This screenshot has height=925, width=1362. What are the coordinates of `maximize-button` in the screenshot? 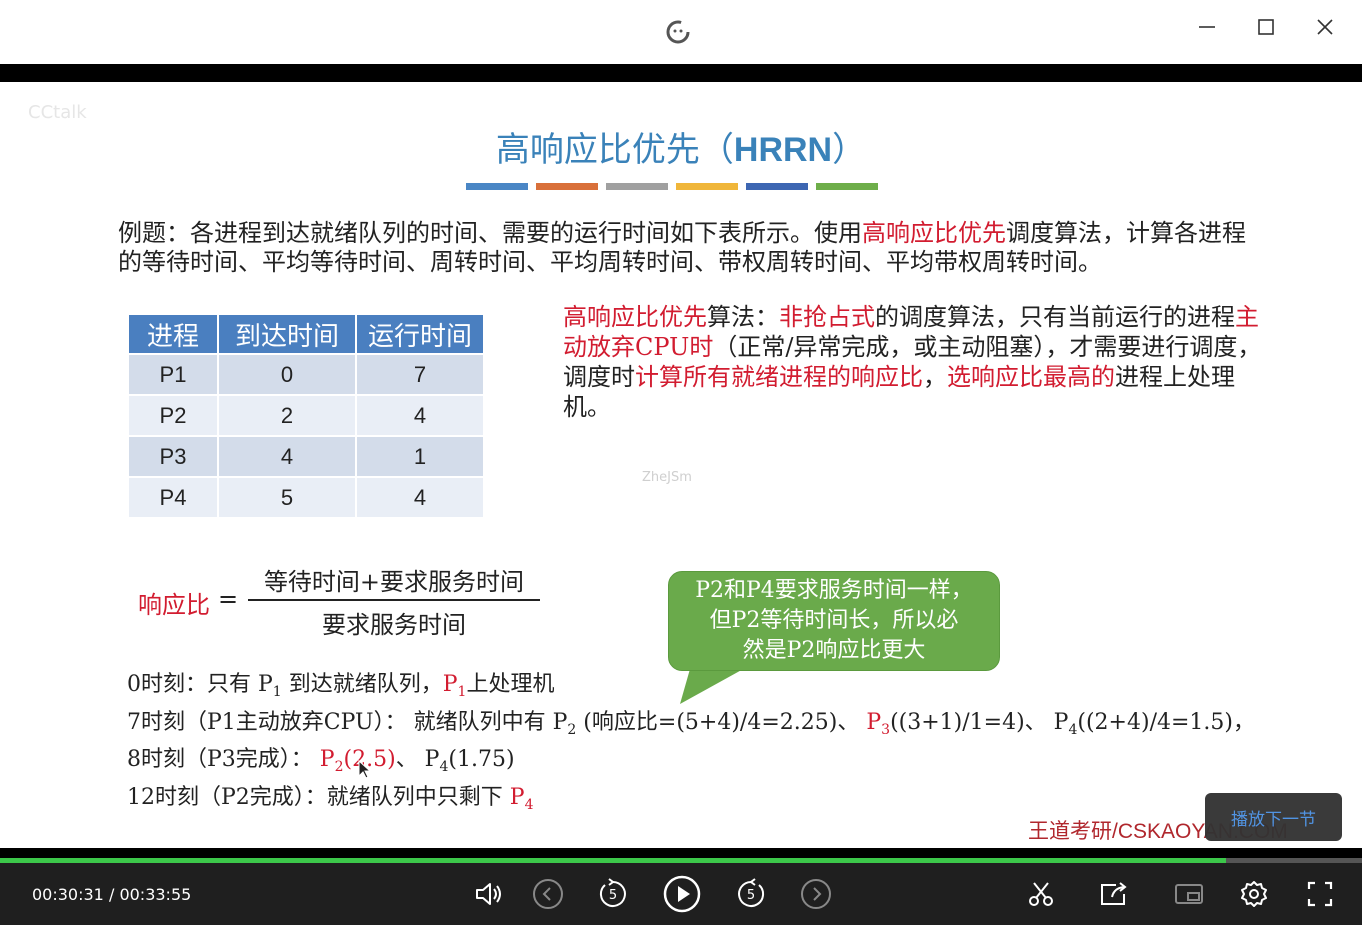 It's located at (1266, 27).